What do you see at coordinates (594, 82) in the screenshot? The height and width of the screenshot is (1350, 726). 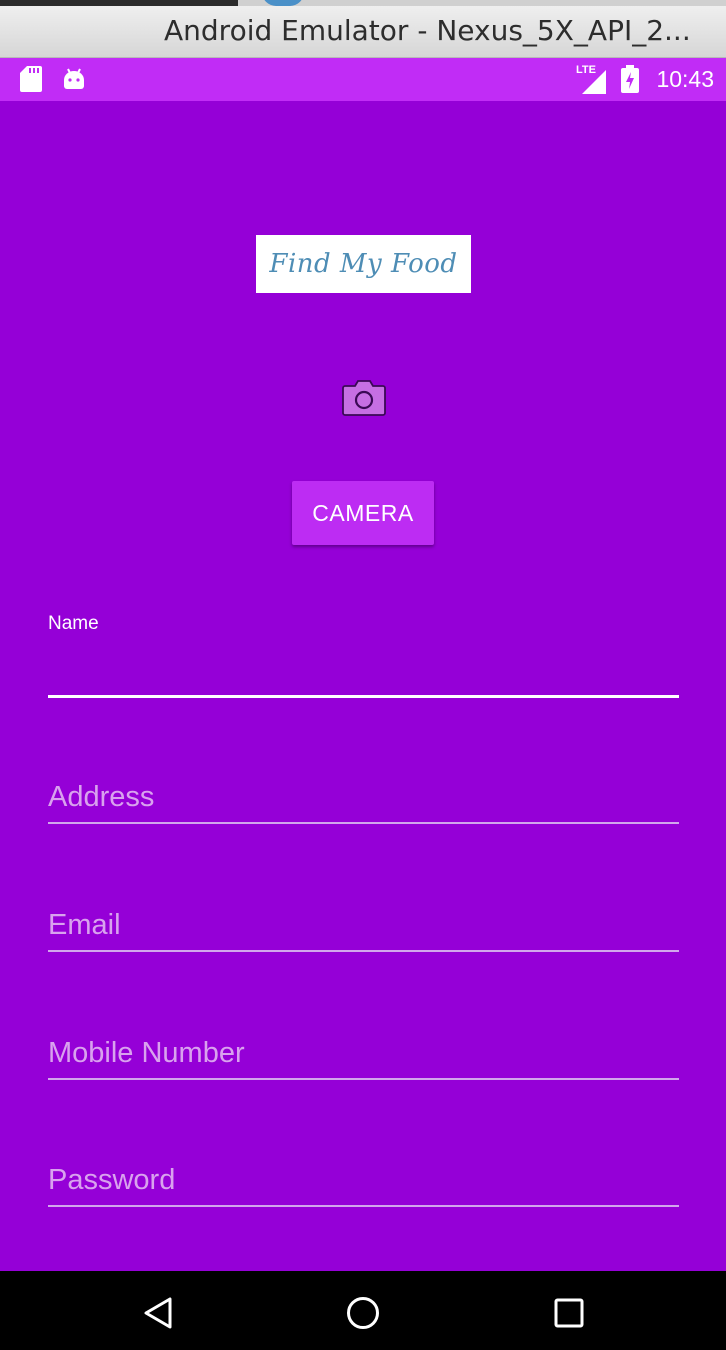 I see `signal-bars-icon` at bounding box center [594, 82].